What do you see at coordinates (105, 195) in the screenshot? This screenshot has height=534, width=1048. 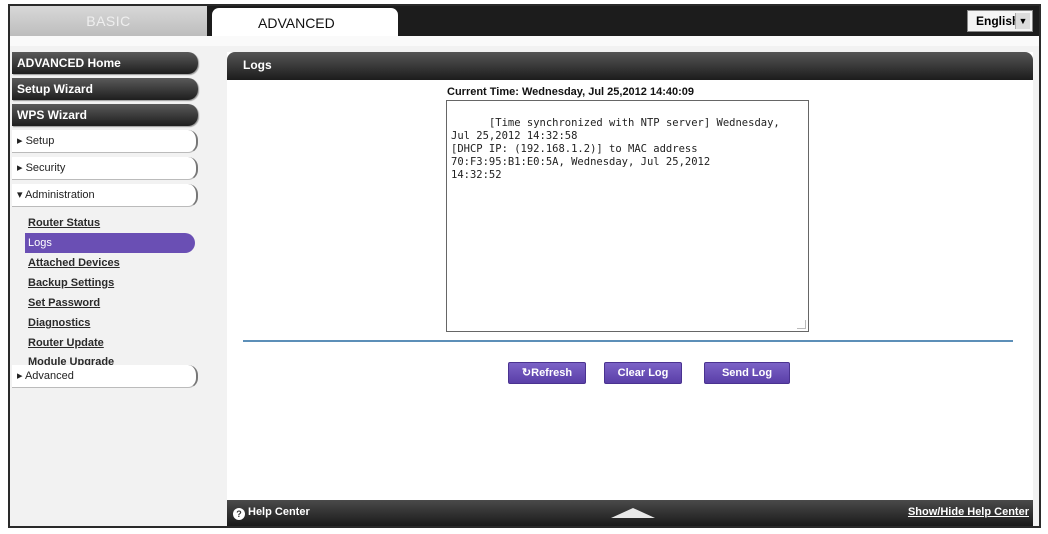 I see `sidebar-item-administration: ▾ Administration` at bounding box center [105, 195].